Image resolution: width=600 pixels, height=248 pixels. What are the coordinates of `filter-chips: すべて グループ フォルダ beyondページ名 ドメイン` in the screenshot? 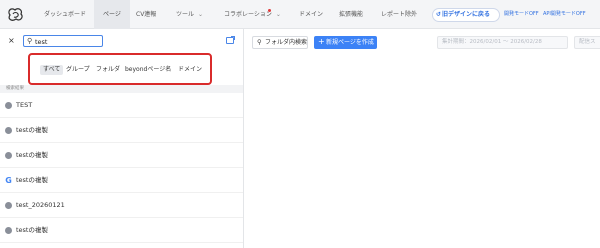 It's located at (120, 69).